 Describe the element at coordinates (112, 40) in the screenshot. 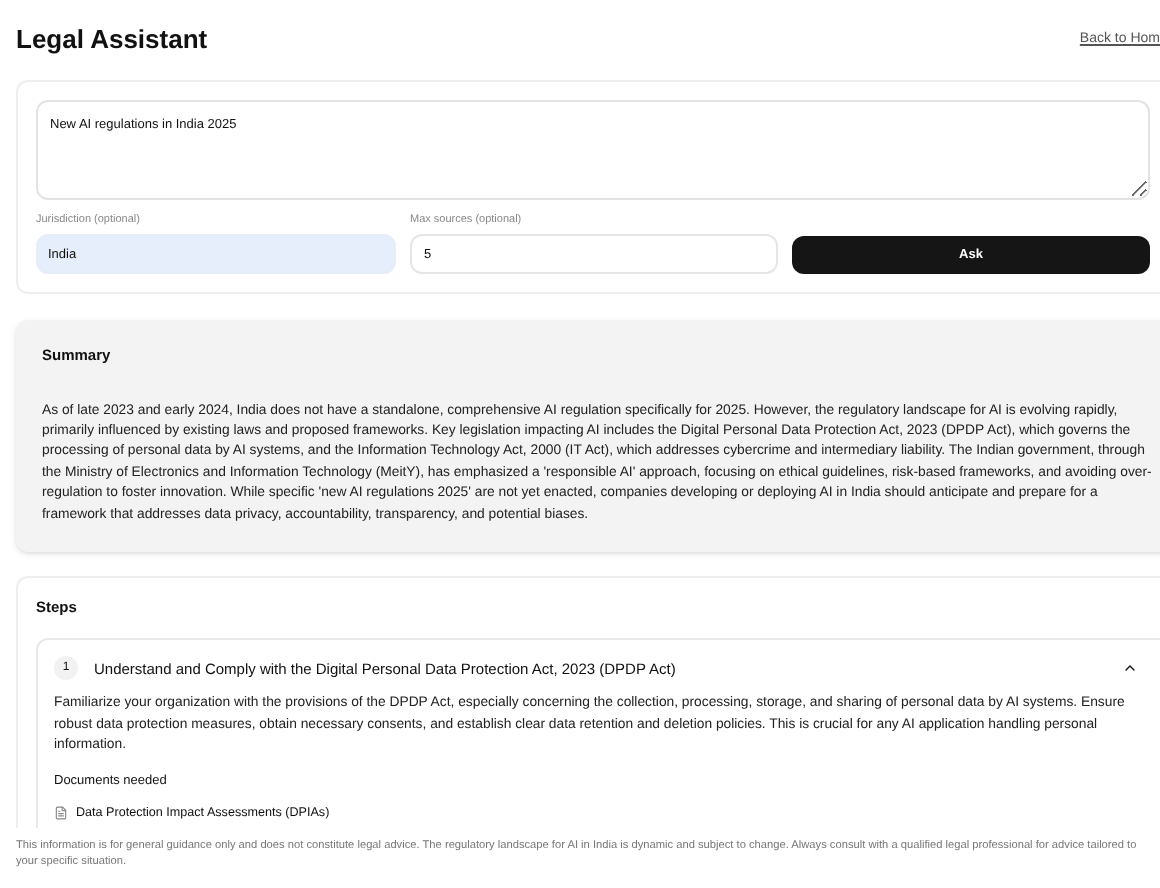

I see `page-title: Legal Assistant` at that location.